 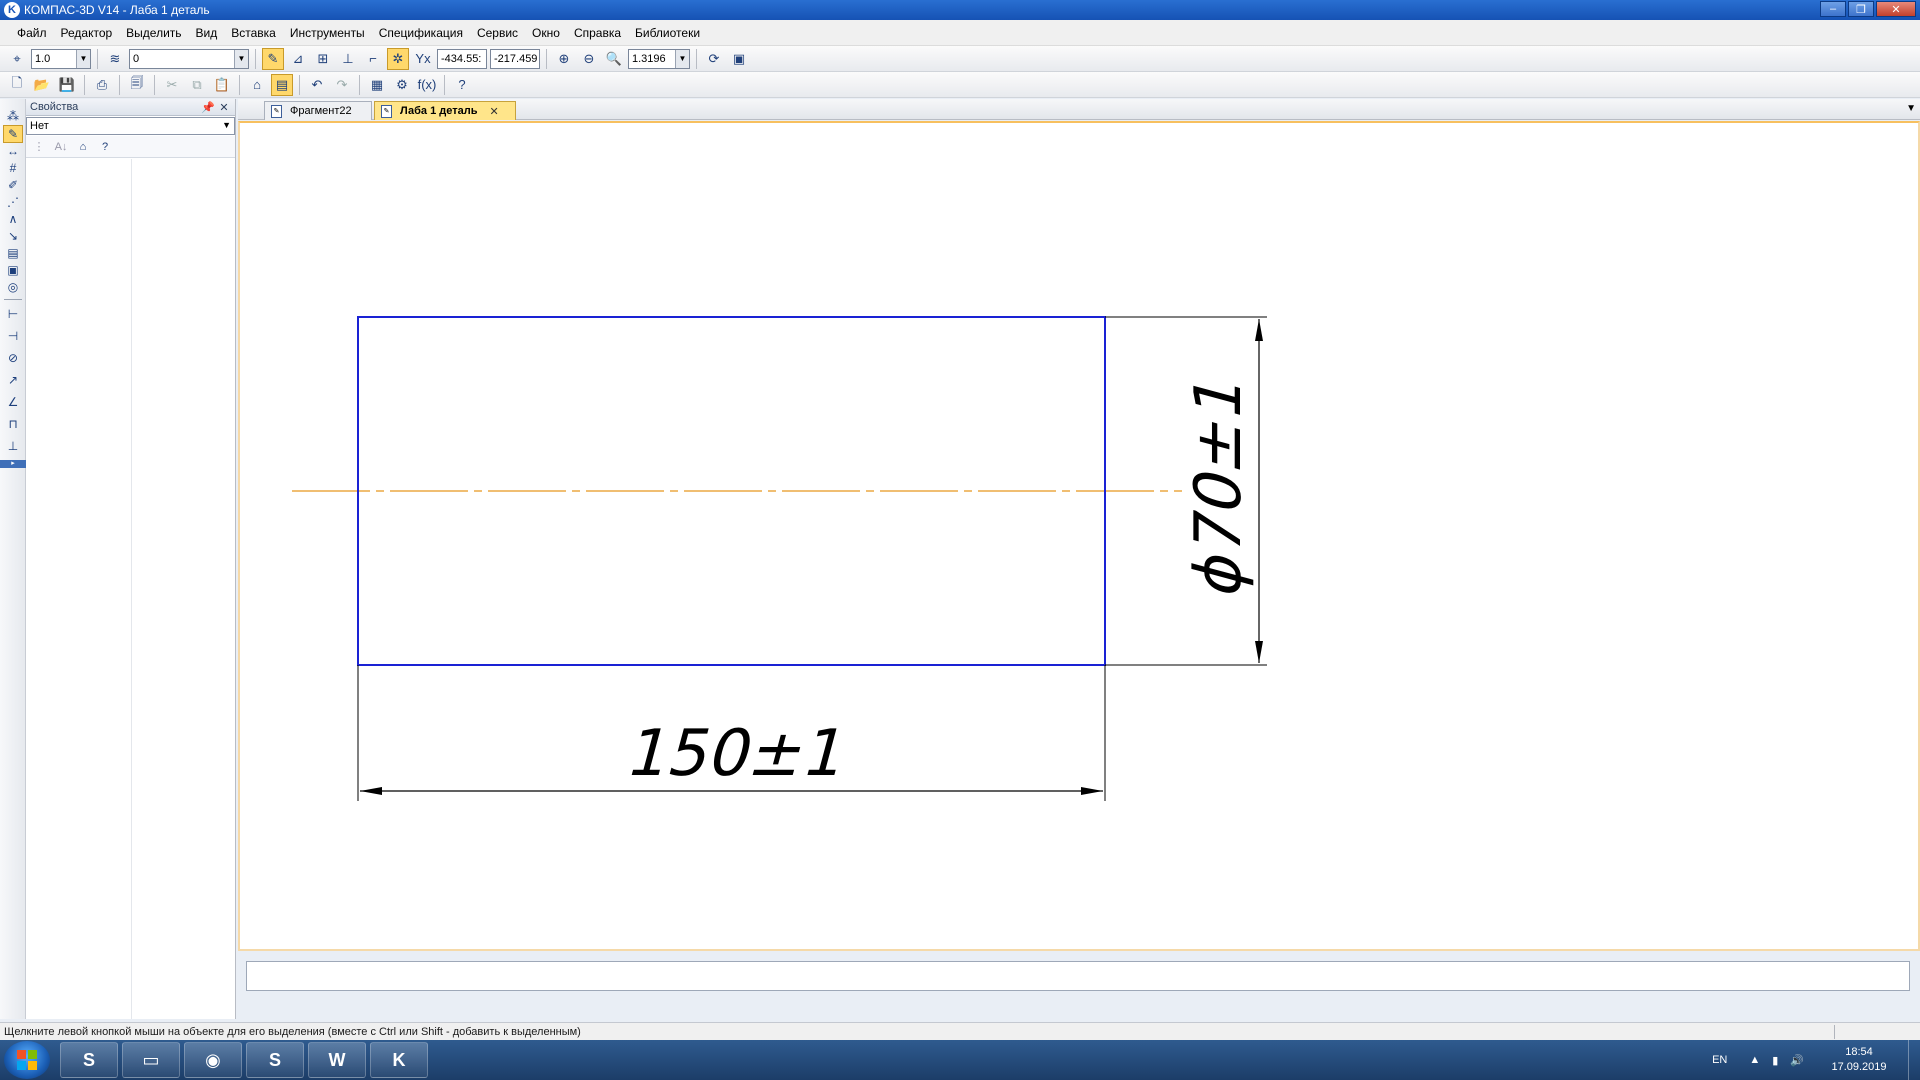 What do you see at coordinates (342, 85) in the screenshot?
I see `redo-icon: ↷` at bounding box center [342, 85].